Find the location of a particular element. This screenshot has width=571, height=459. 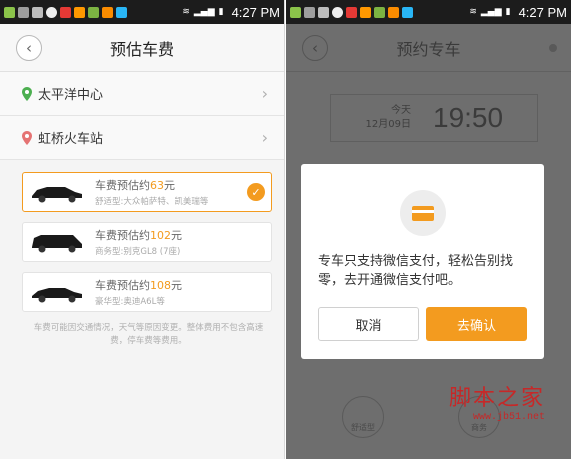

option-label: 舒适型 is located at coordinates (363, 427).